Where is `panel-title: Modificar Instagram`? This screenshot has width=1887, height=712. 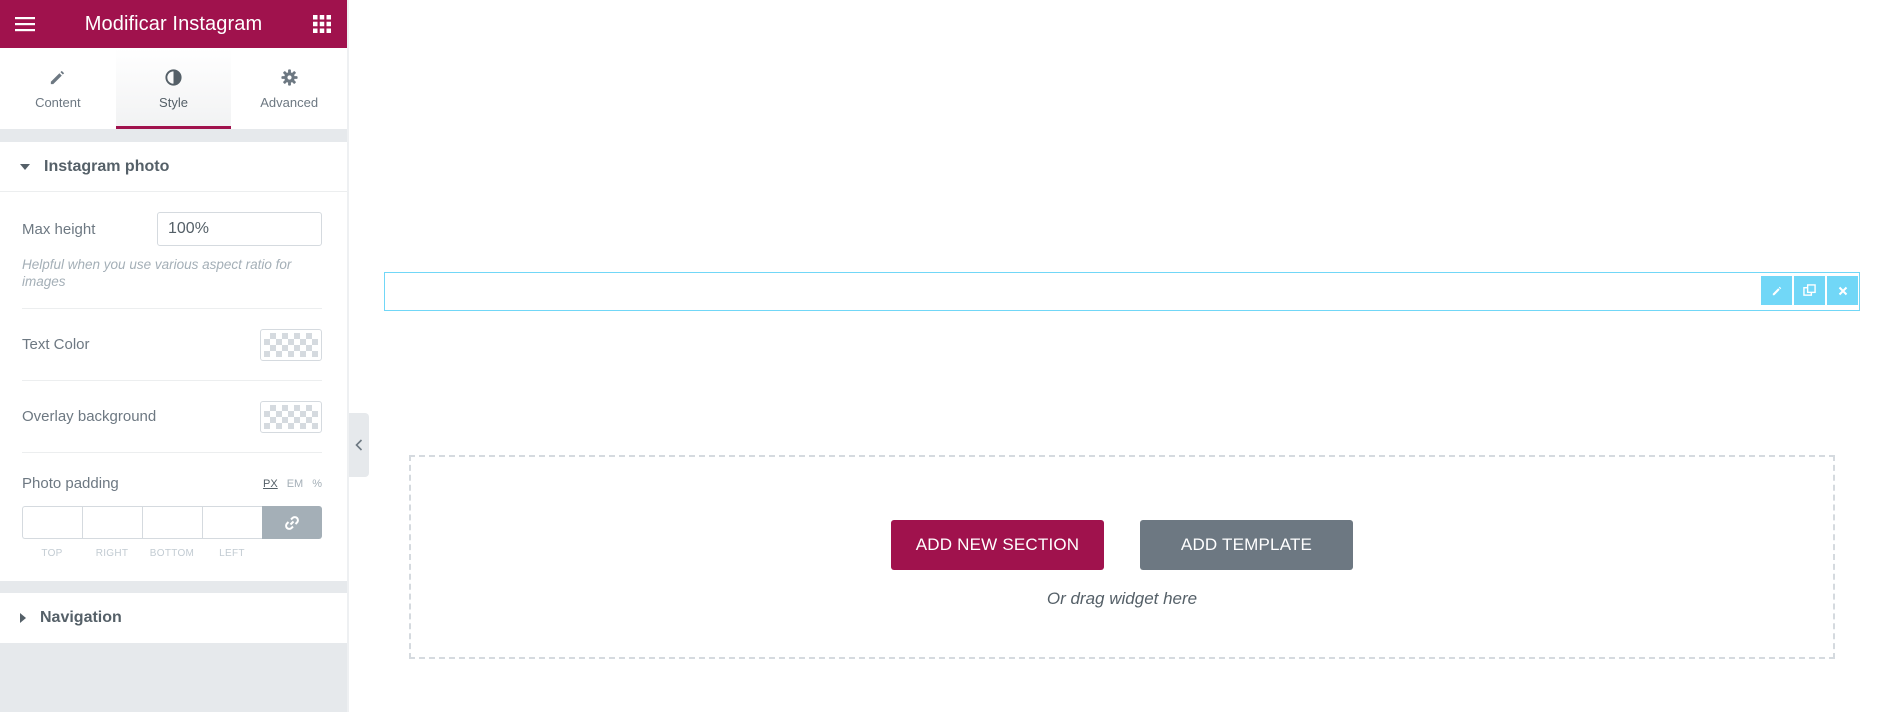
panel-title: Modificar Instagram is located at coordinates (173, 23).